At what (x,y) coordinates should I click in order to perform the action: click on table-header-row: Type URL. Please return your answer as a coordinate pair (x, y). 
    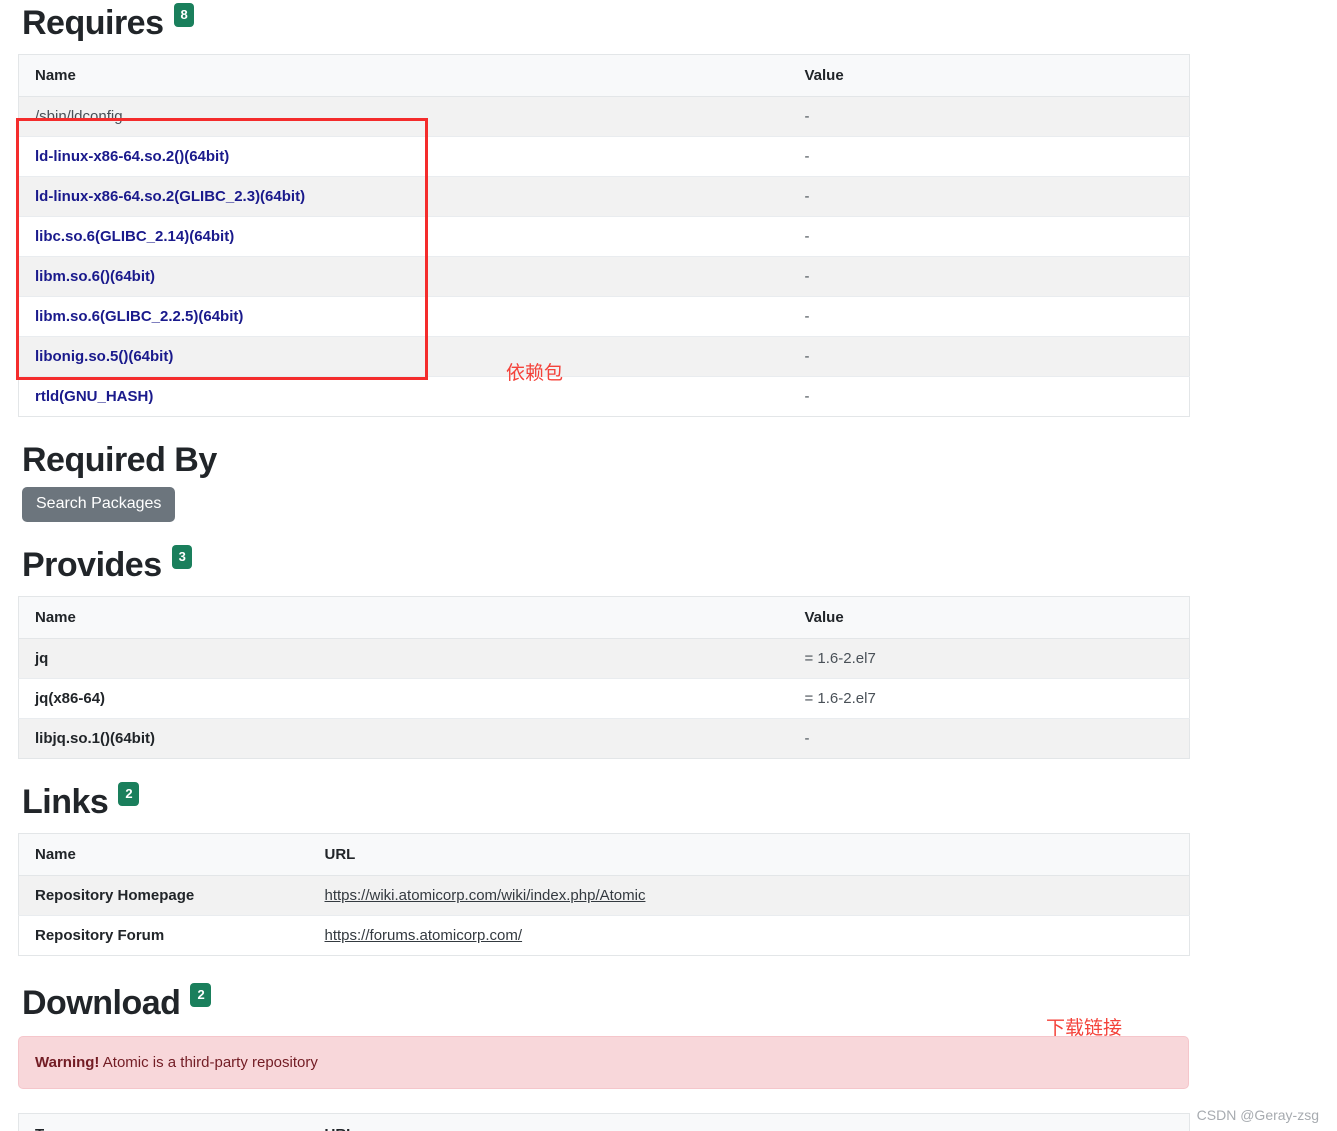
    Looking at the image, I should click on (604, 1122).